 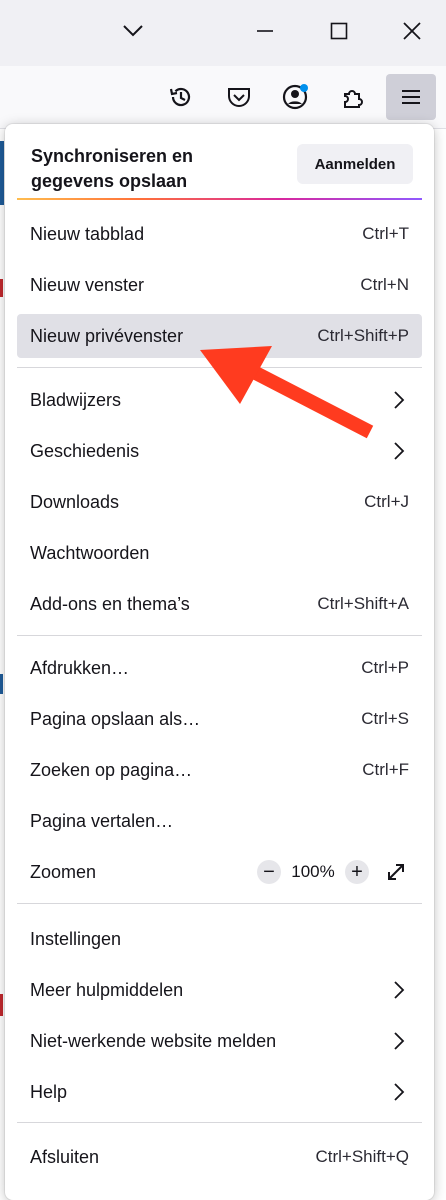 I want to click on menu-item-print: Afdrukken… Ctrl+P, so click(x=219, y=668).